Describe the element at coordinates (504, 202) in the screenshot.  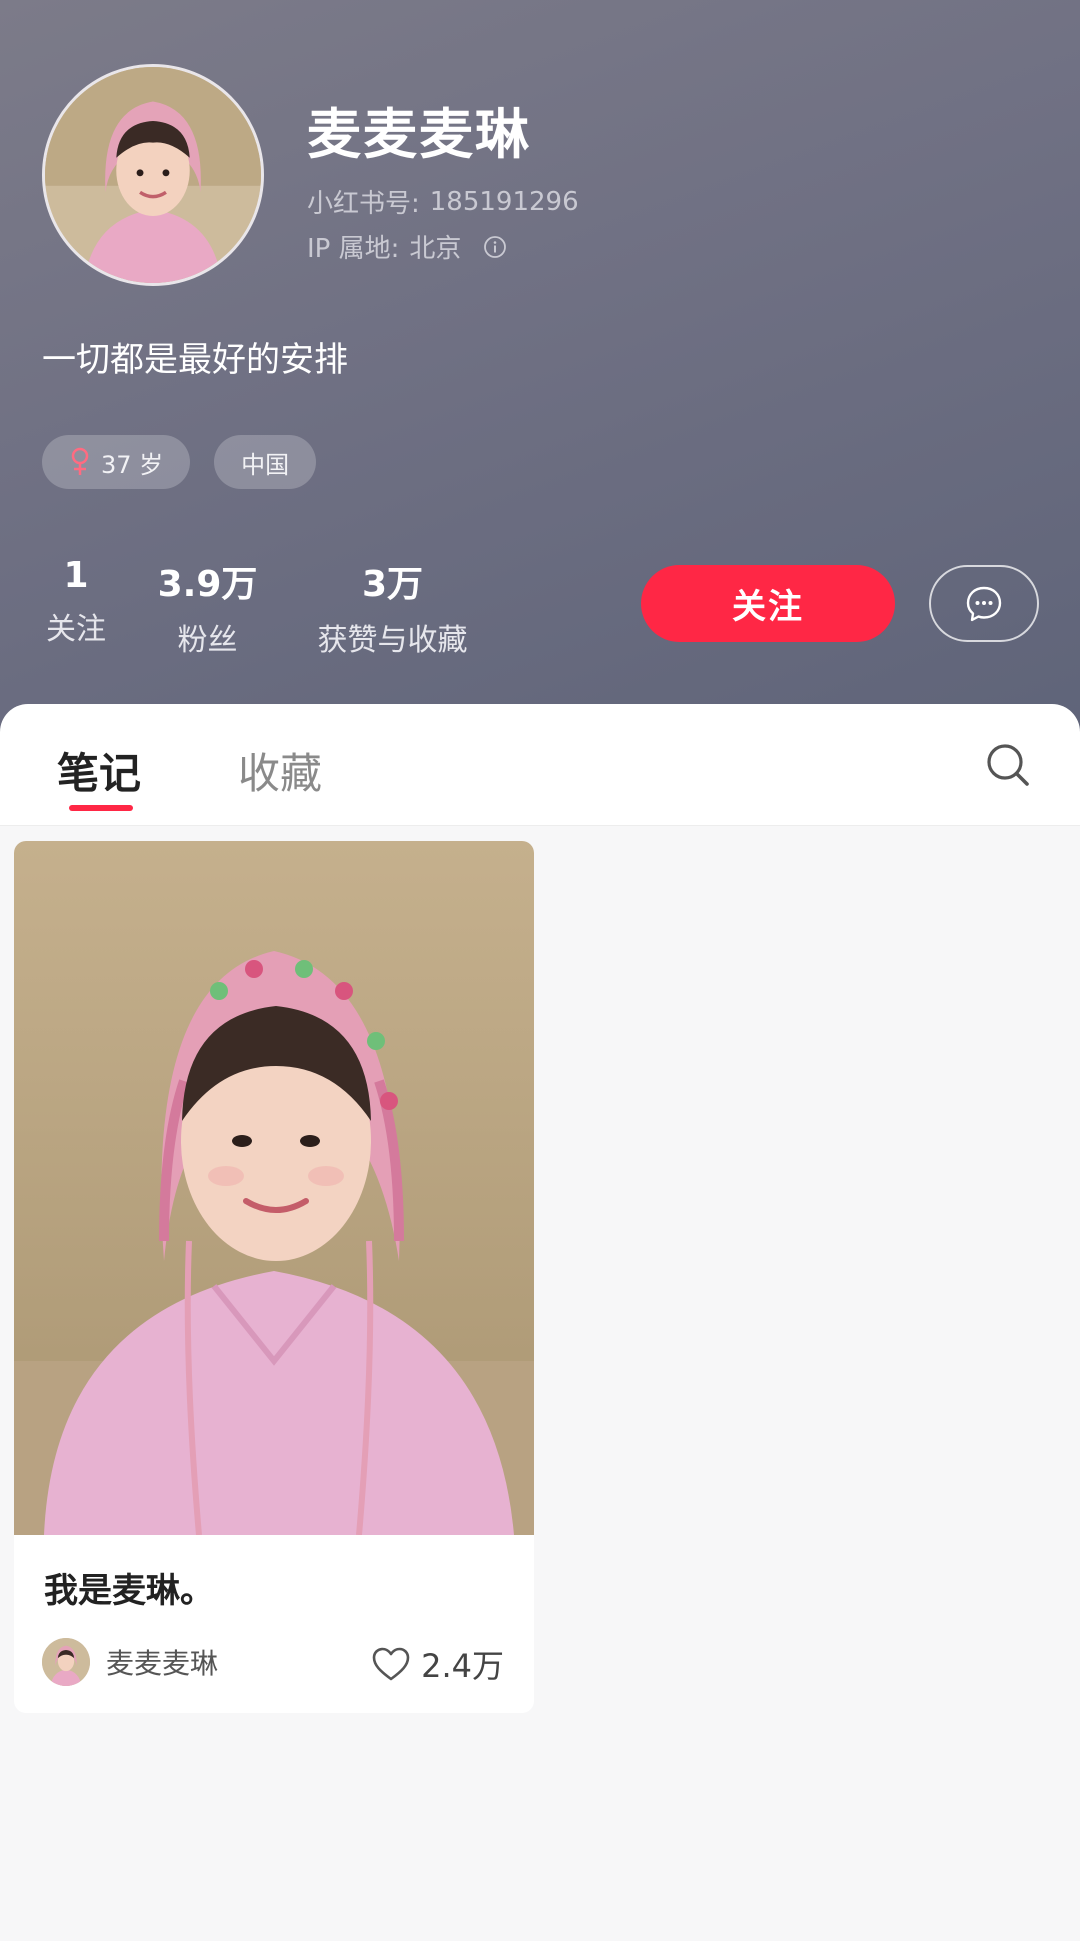
I see `user-id-value: 185191296` at that location.